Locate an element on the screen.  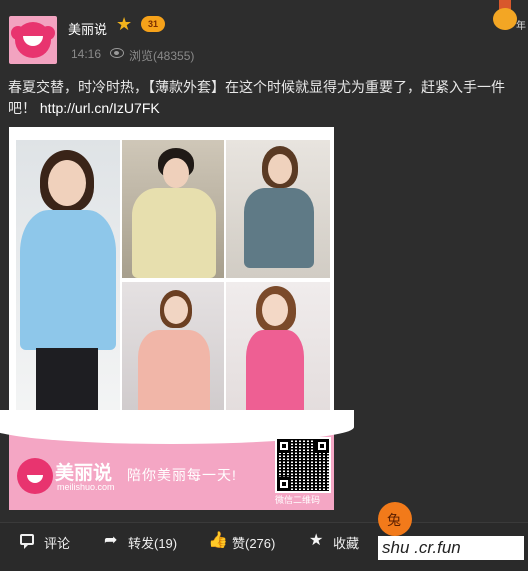
star-badge-icon: ★ is located at coordinates (124, 24).